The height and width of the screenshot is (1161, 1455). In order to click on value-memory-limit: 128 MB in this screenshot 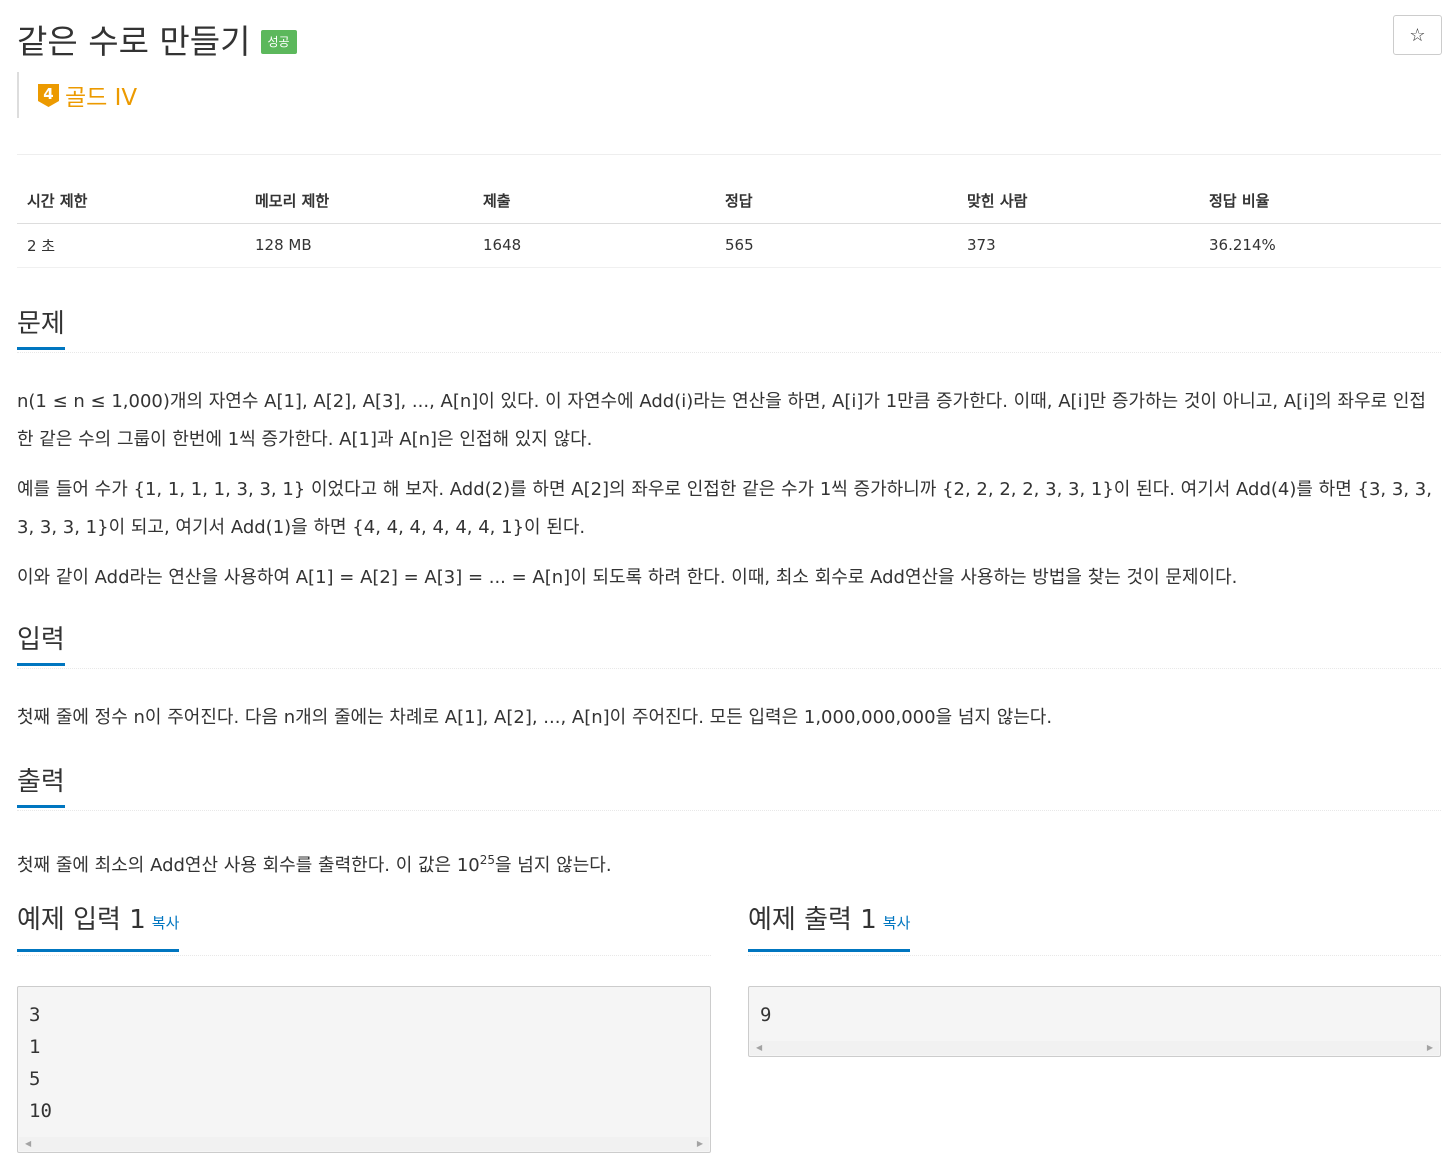, I will do `click(359, 245)`.